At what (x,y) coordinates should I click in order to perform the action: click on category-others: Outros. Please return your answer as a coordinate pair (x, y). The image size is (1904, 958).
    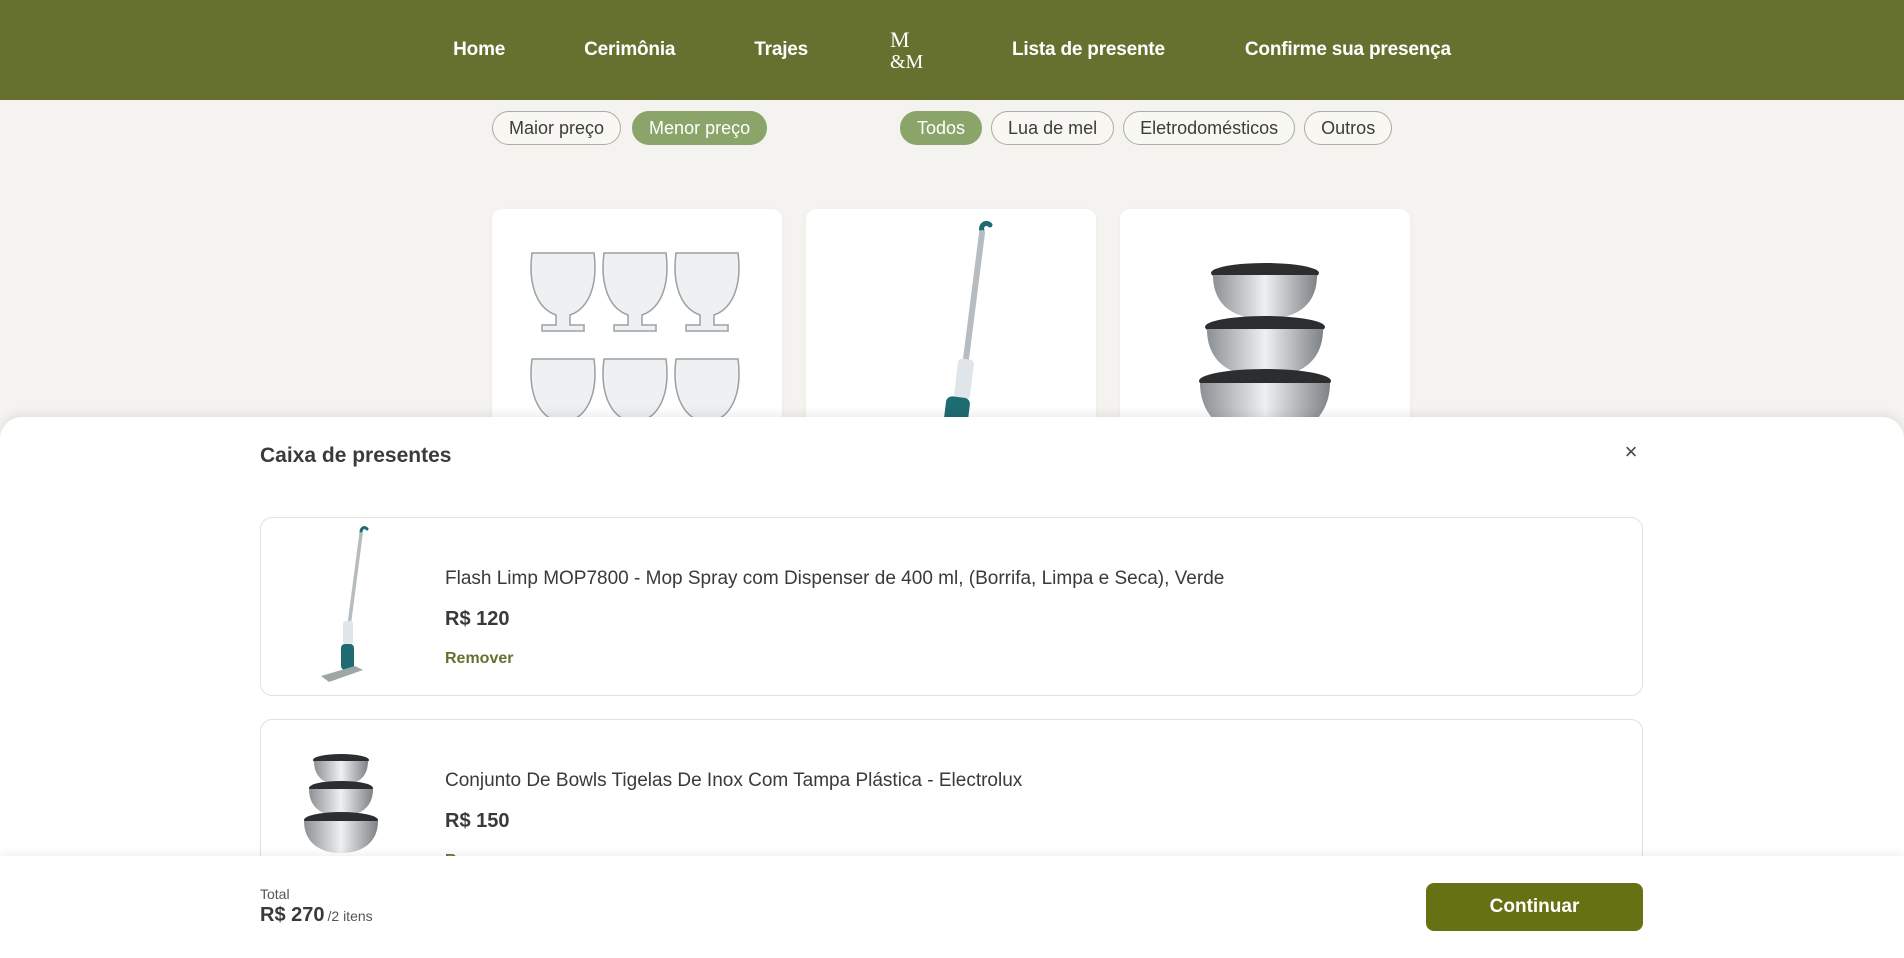
    Looking at the image, I should click on (1348, 128).